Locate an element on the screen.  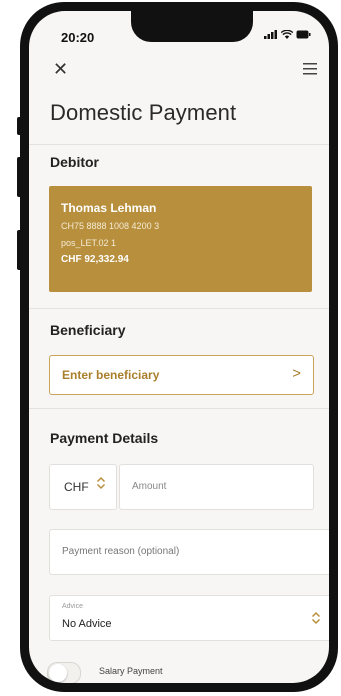
salary-payment-toggle is located at coordinates (64, 672).